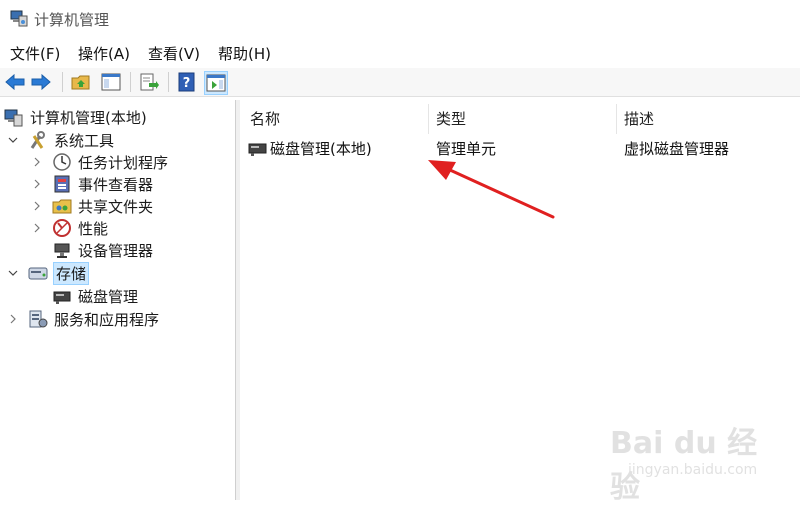 This screenshot has width=800, height=506. I want to click on watermark: Bai du 经验 jingyan.baidu.com, so click(695, 461).